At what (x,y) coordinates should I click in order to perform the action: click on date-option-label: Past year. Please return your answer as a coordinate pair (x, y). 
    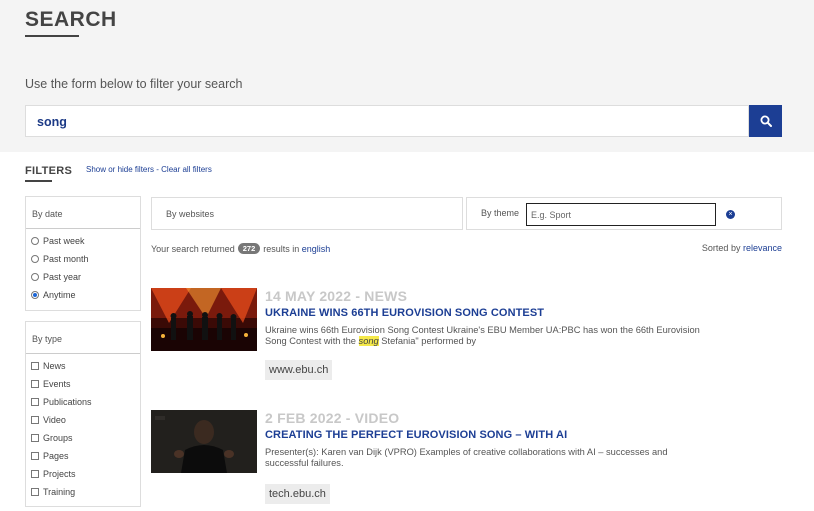
    Looking at the image, I should click on (62, 277).